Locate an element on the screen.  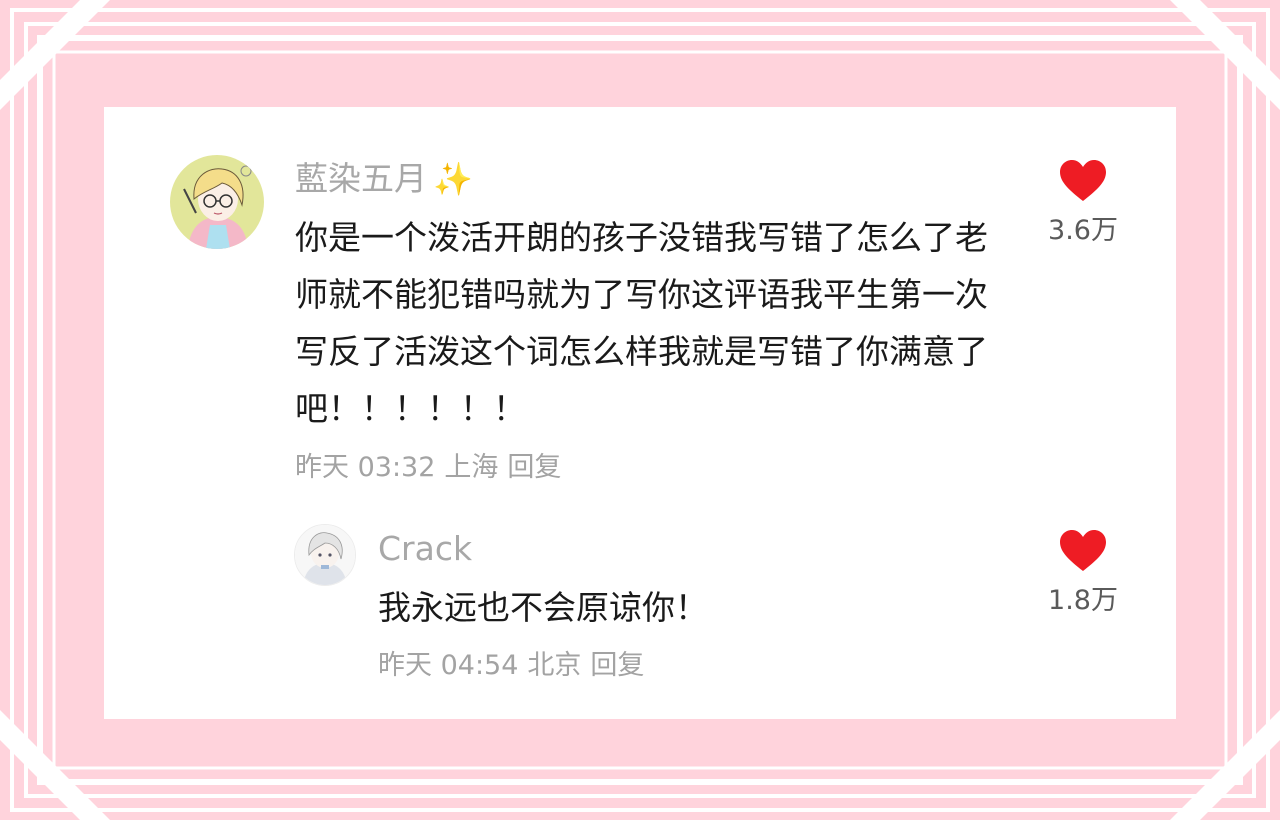
reply-user-avatar is located at coordinates (325, 555).